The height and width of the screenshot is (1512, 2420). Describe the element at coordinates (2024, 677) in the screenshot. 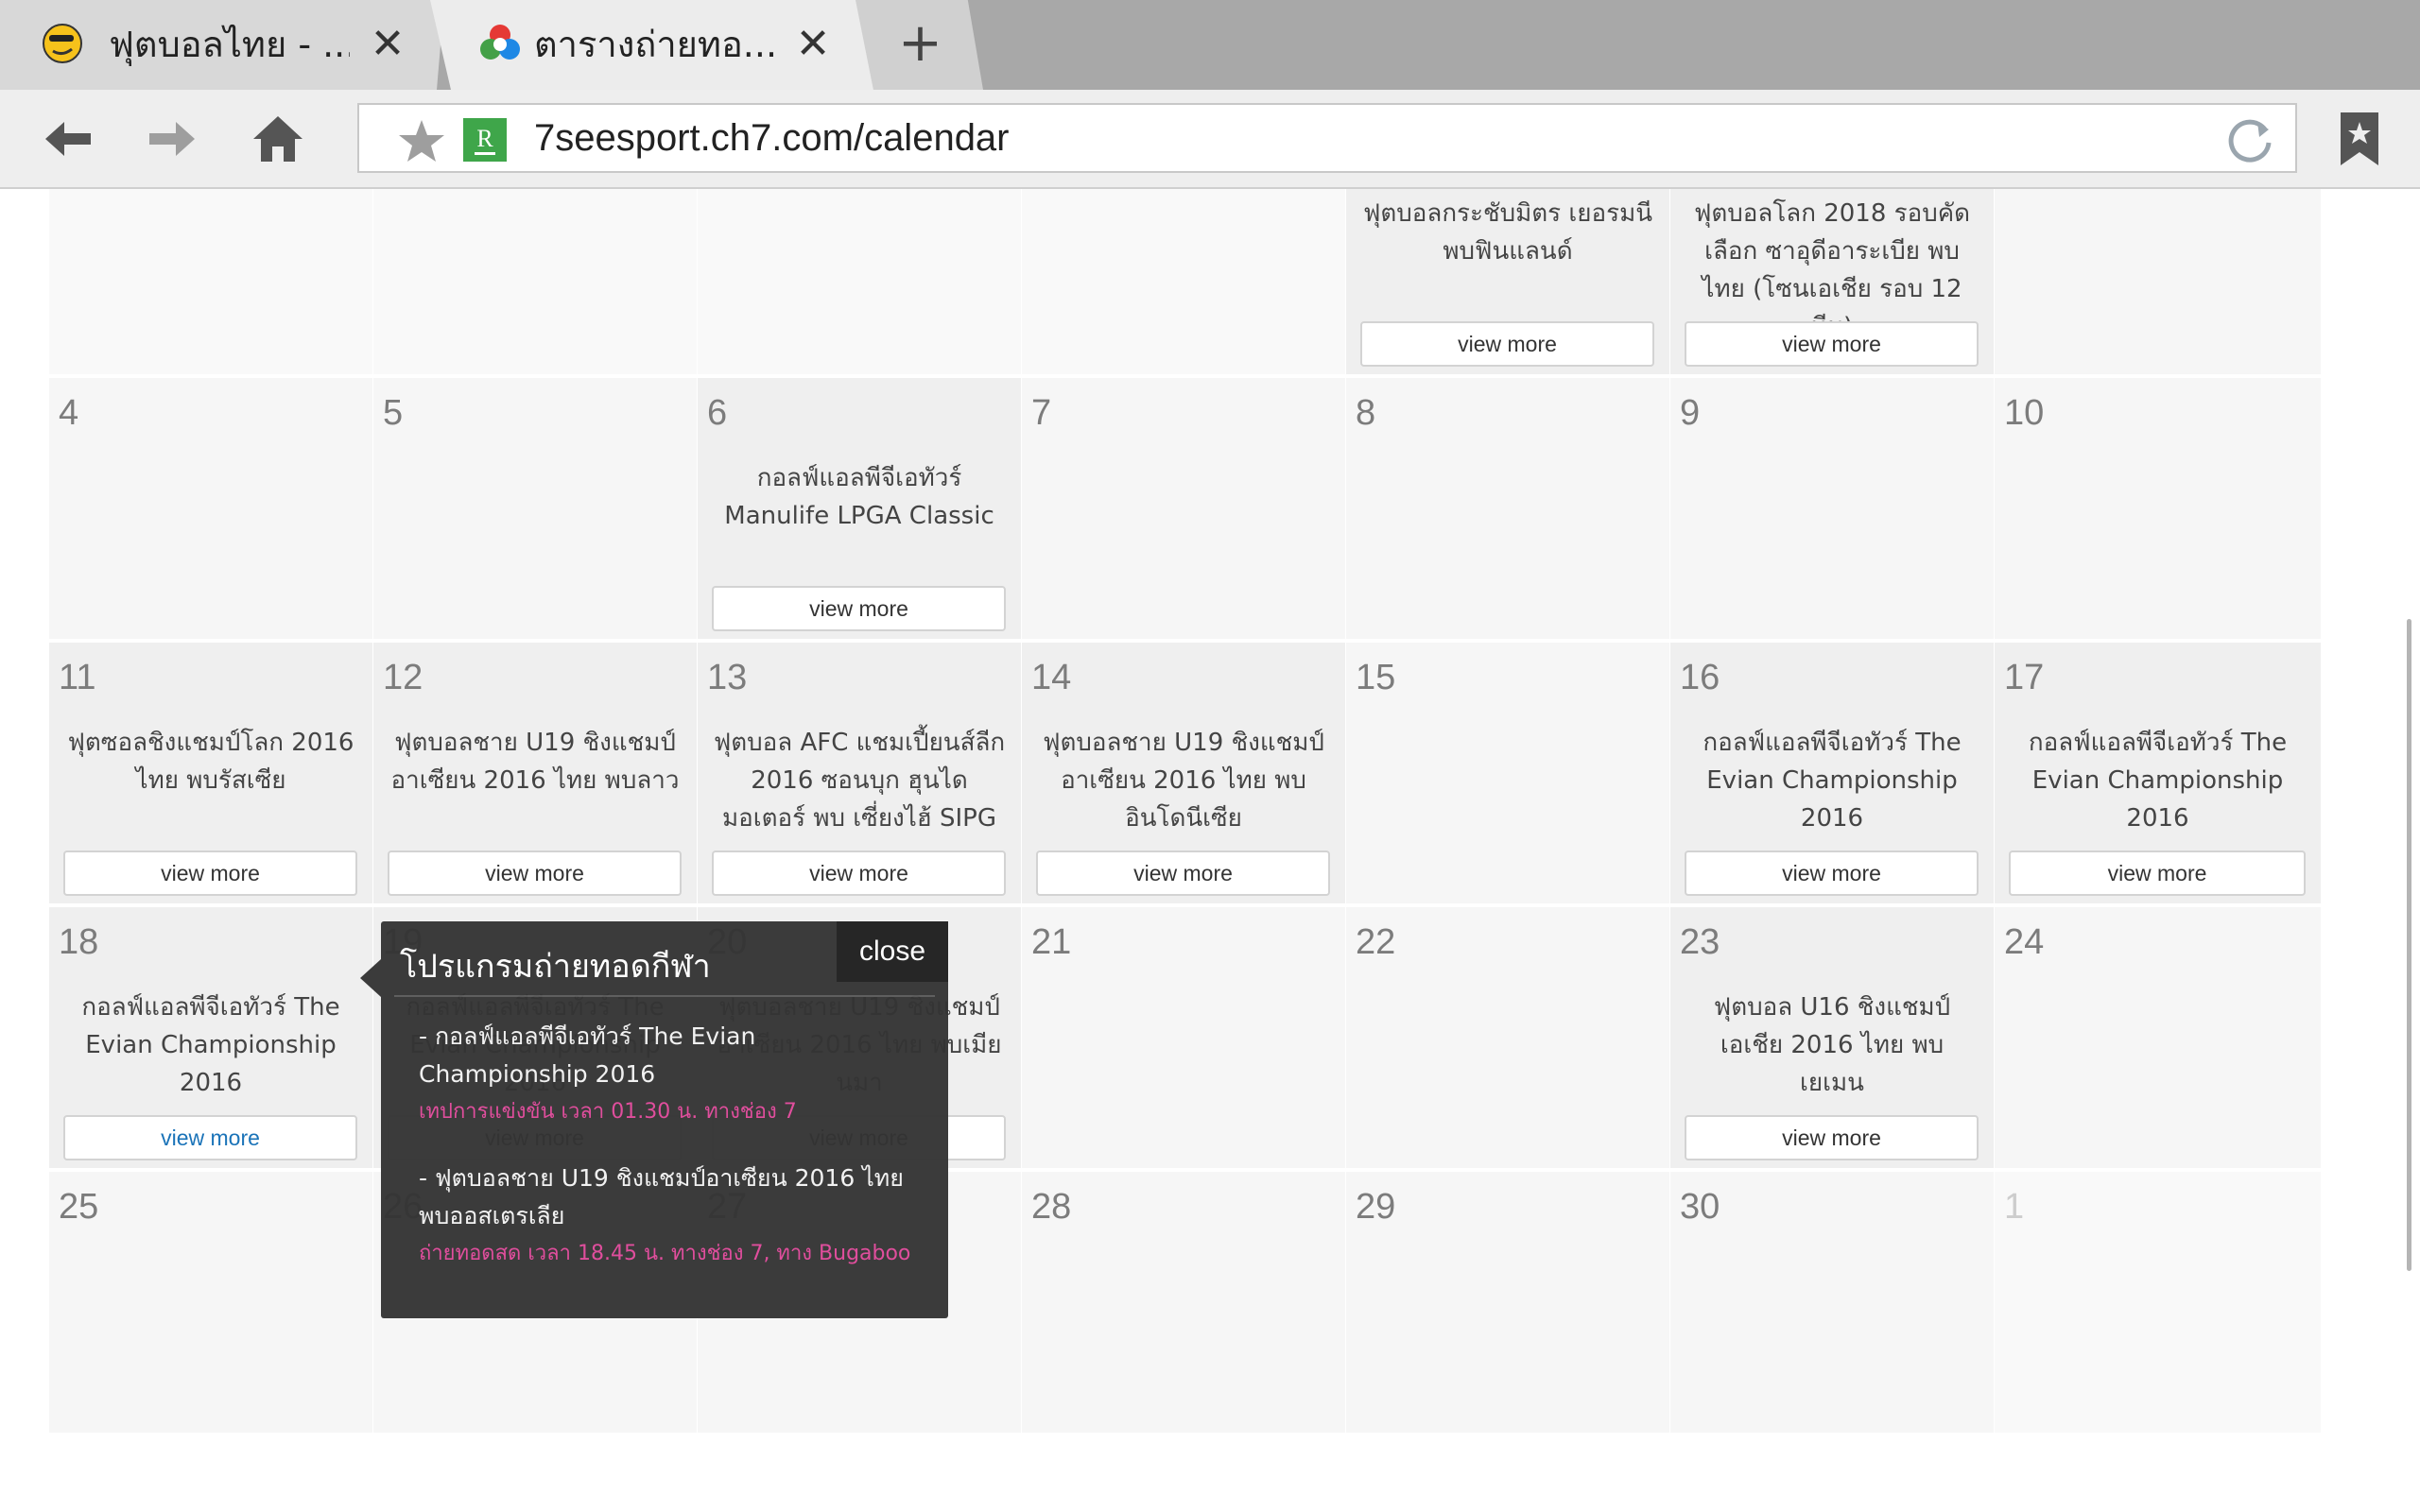

I see `day-number: 17` at that location.